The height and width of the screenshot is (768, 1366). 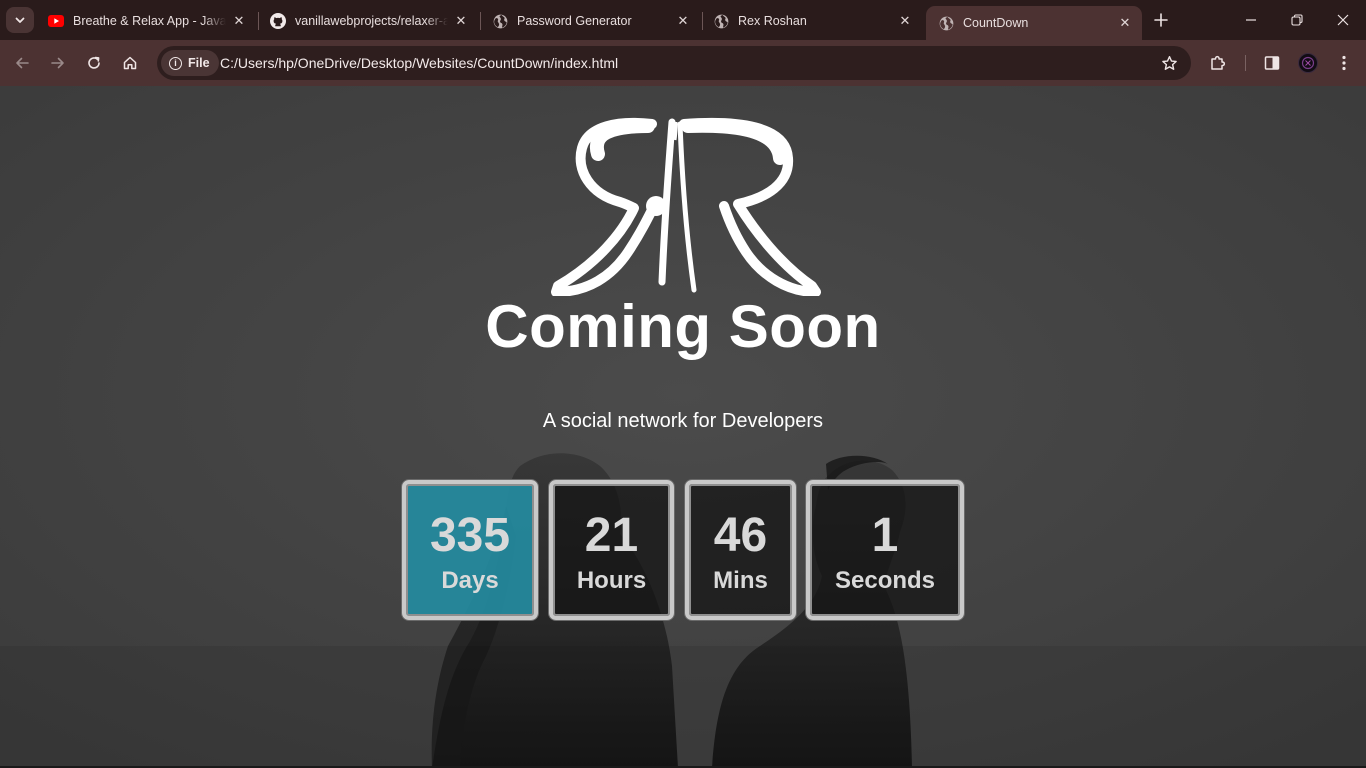 I want to click on youtube-icon, so click(x=56, y=21).